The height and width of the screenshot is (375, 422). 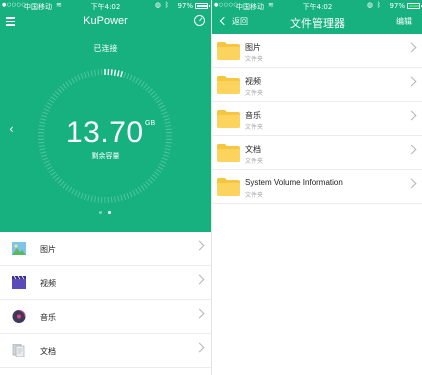 I want to click on folder-item-music: 音乐 文件夹, so click(x=317, y=119).